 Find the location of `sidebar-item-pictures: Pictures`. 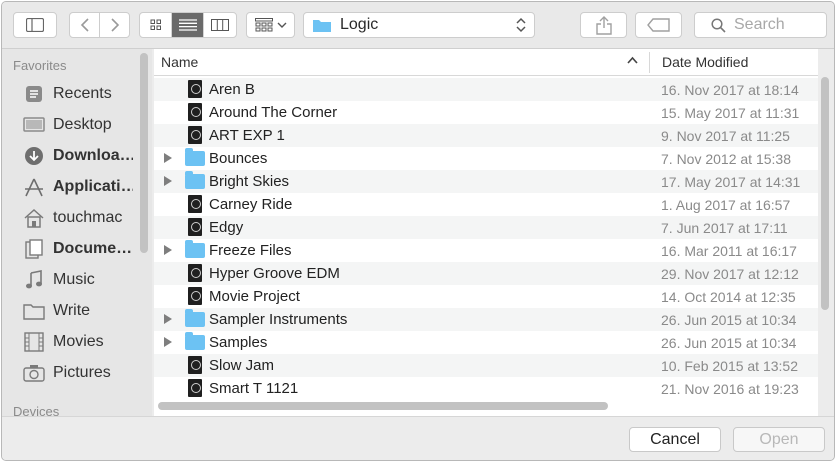

sidebar-item-pictures: Pictures is located at coordinates (72, 372).